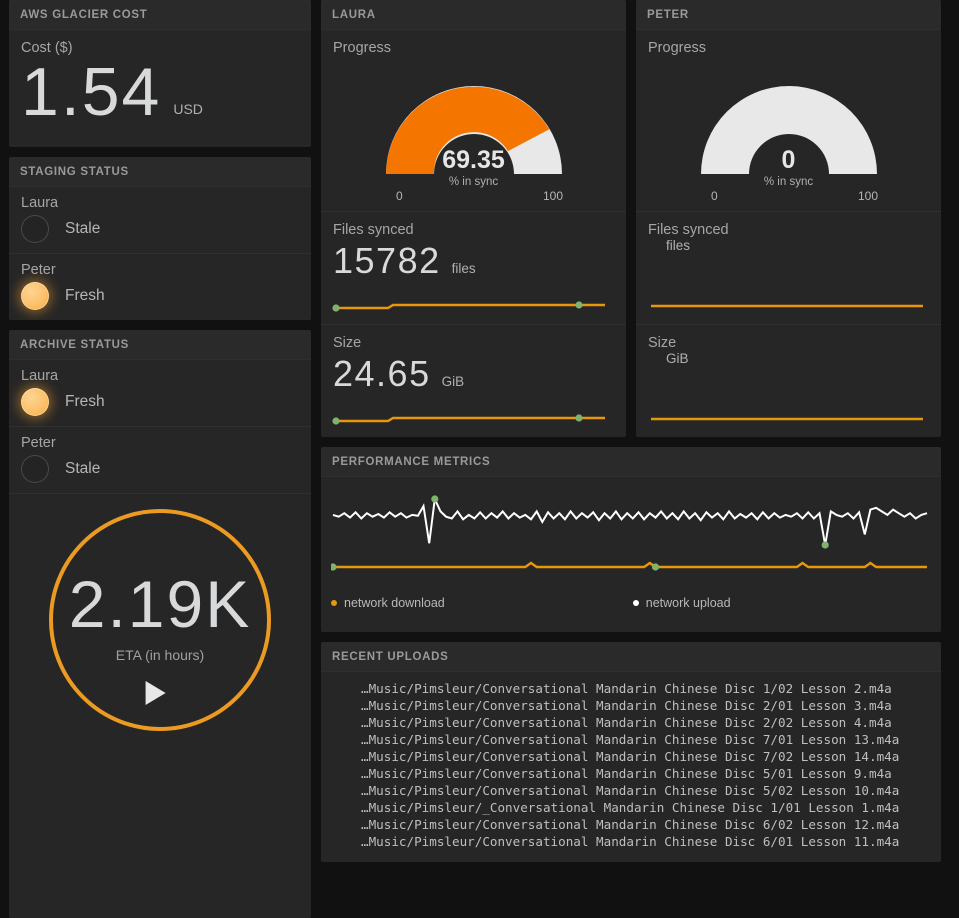 The image size is (959, 918). What do you see at coordinates (85, 402) in the screenshot?
I see `archive-laura-state: Fresh` at bounding box center [85, 402].